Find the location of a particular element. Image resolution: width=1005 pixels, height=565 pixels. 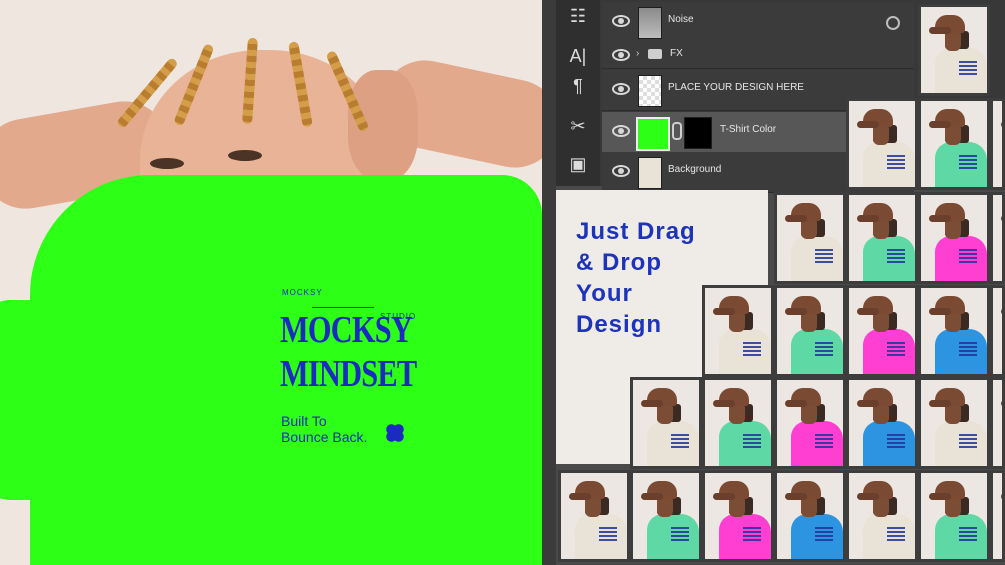

print-logo-icon is located at coordinates (395, 433).